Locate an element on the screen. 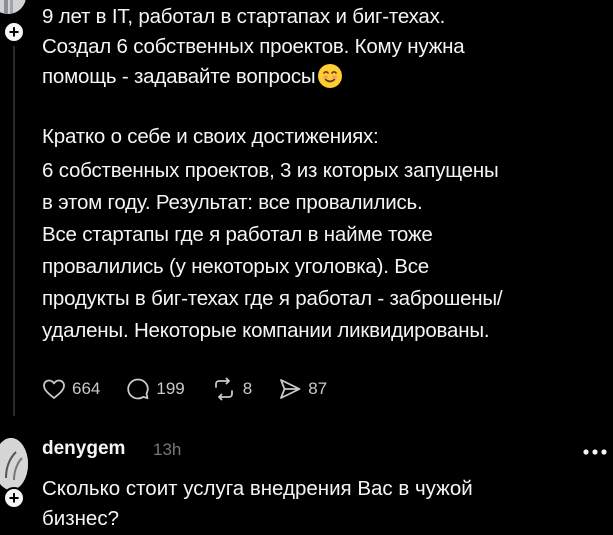  smiling-face-emoji-icon is located at coordinates (330, 76).